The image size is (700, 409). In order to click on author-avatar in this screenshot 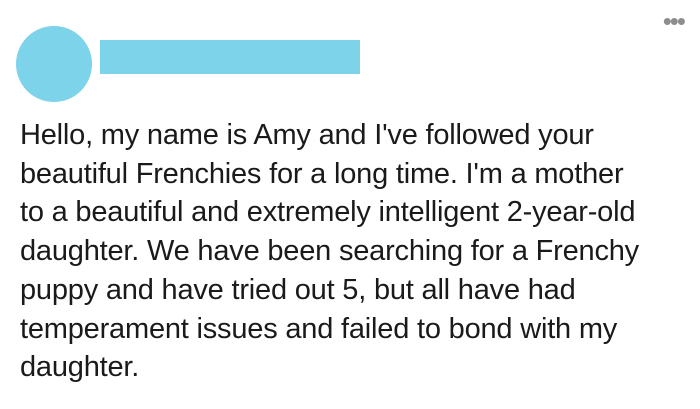, I will do `click(54, 64)`.